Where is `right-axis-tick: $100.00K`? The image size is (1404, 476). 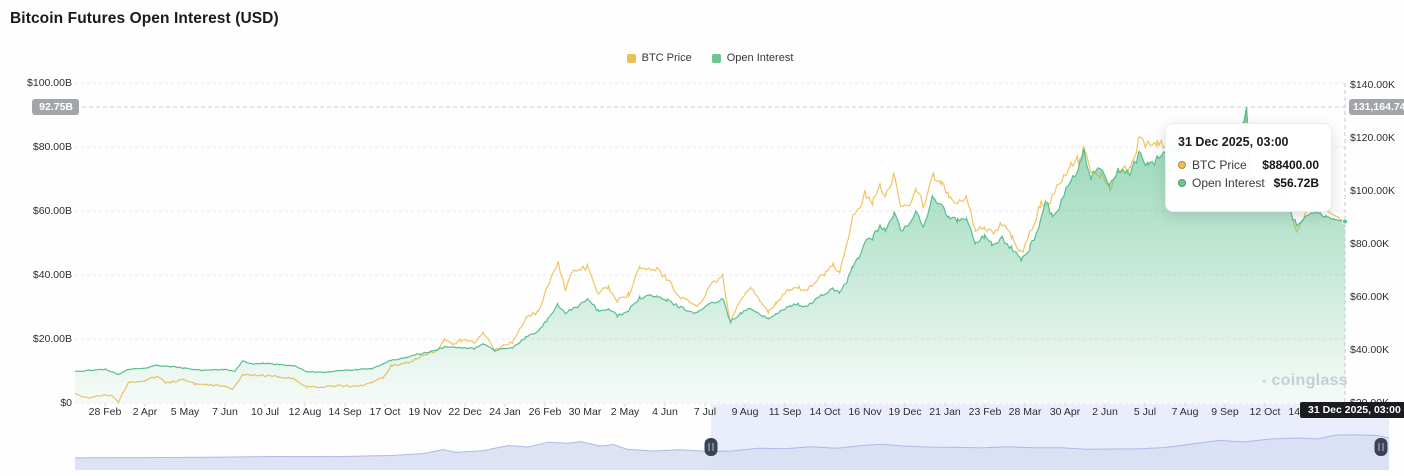 right-axis-tick: $100.00K is located at coordinates (1372, 191).